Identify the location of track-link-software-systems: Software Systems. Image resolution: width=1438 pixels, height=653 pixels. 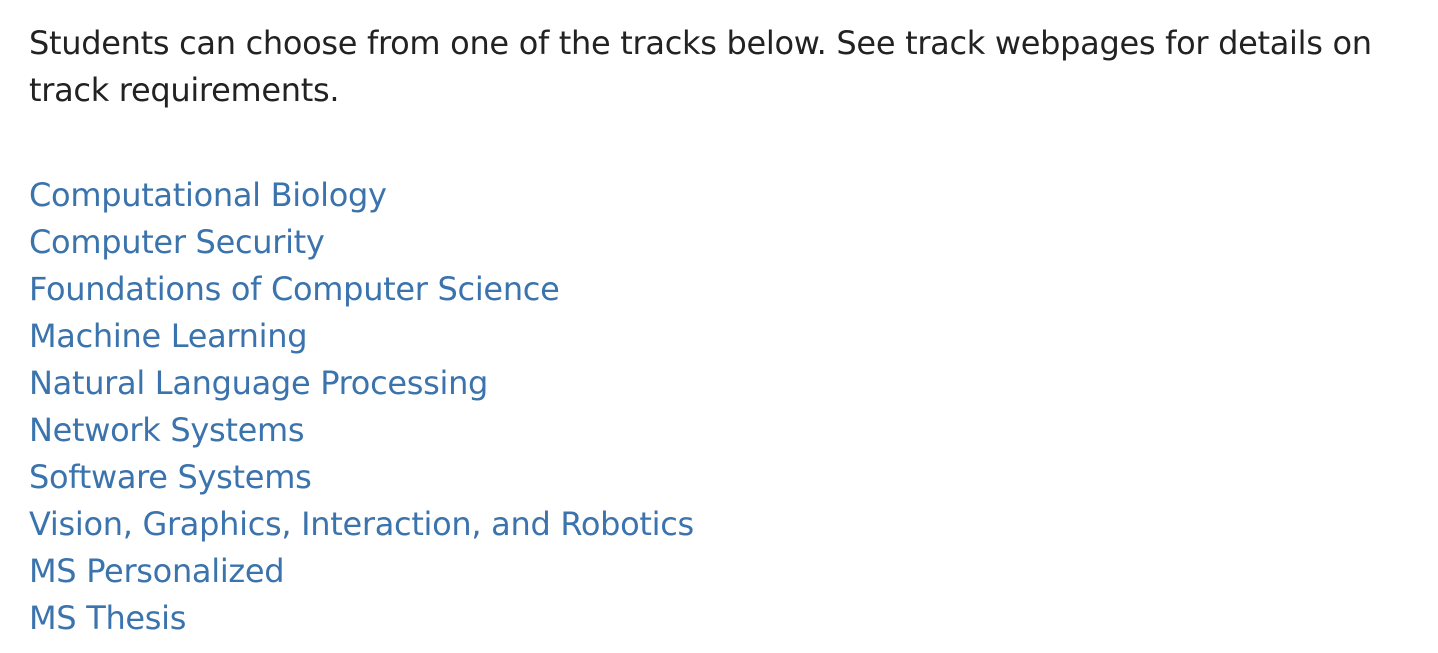
(170, 477).